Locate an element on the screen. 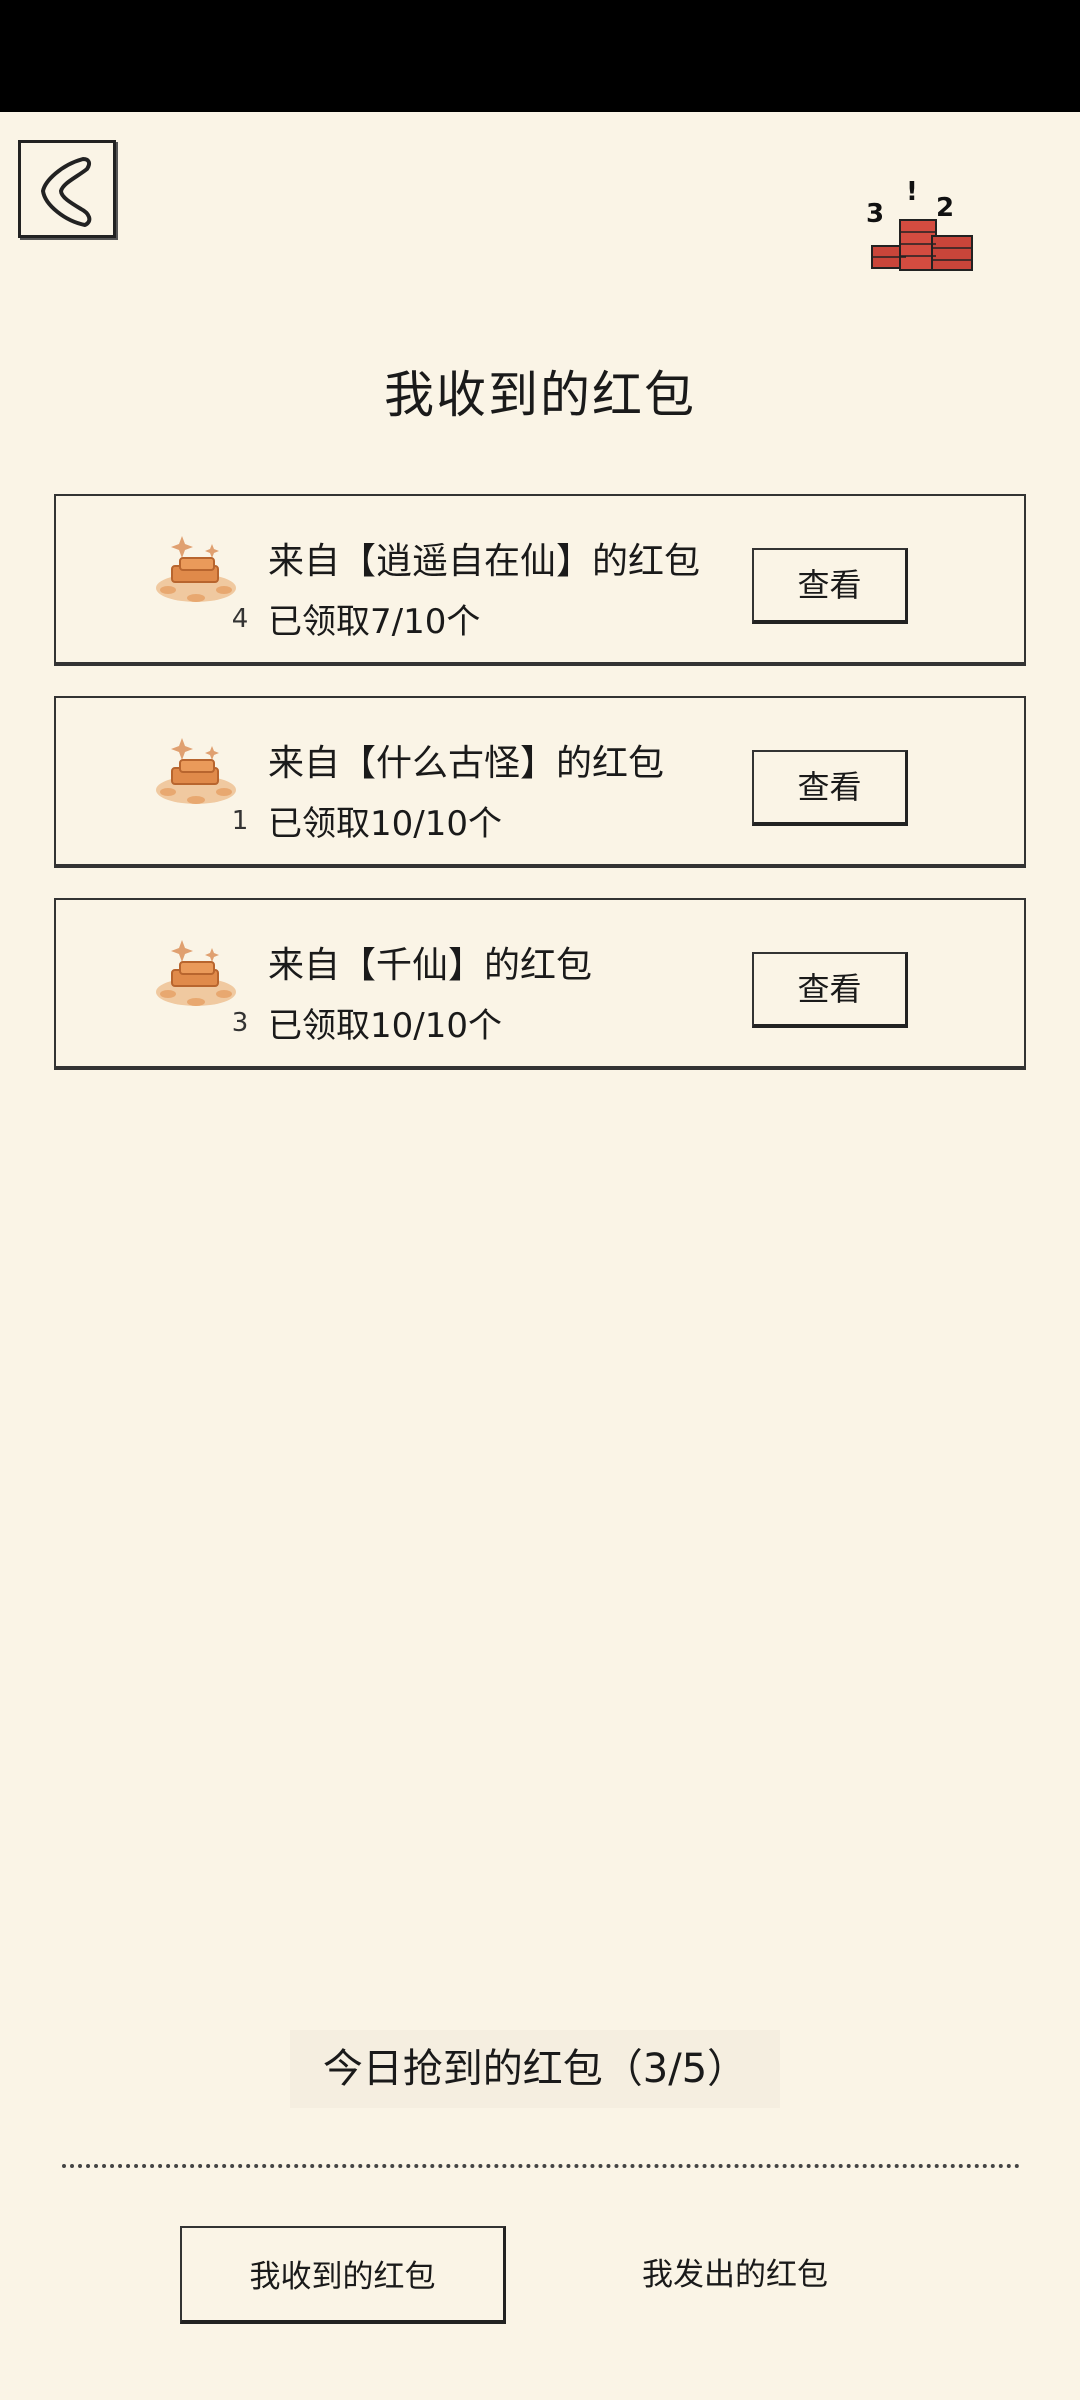  back-chevron-icon is located at coordinates (66, 192).